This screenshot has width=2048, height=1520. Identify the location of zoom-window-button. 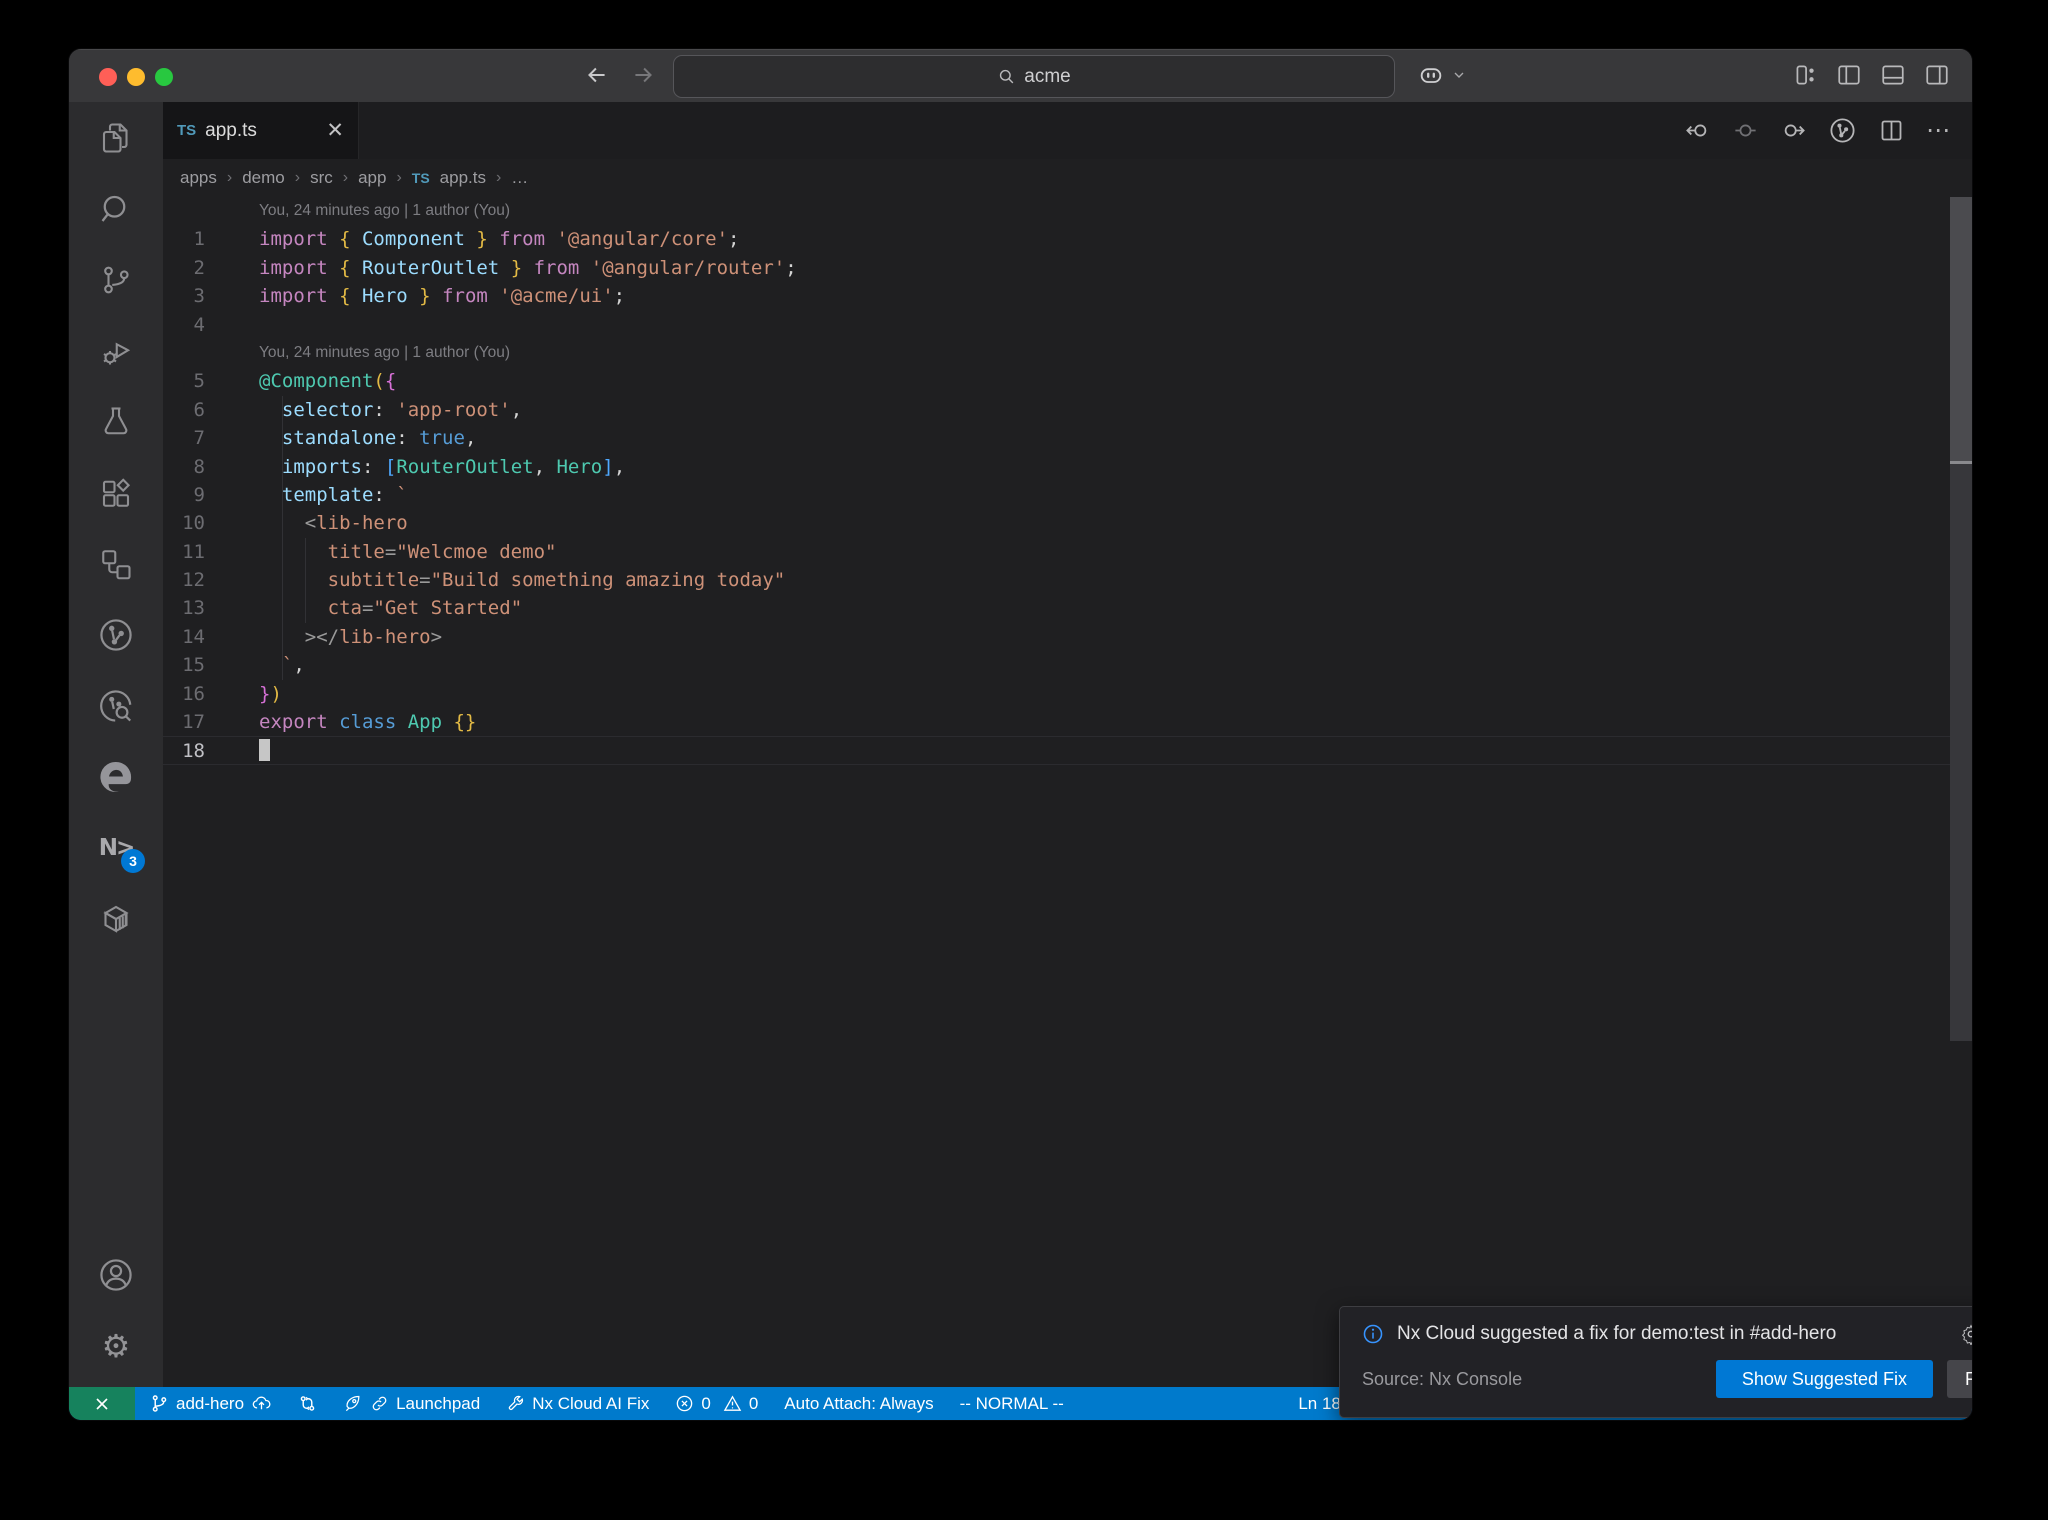
(164, 77).